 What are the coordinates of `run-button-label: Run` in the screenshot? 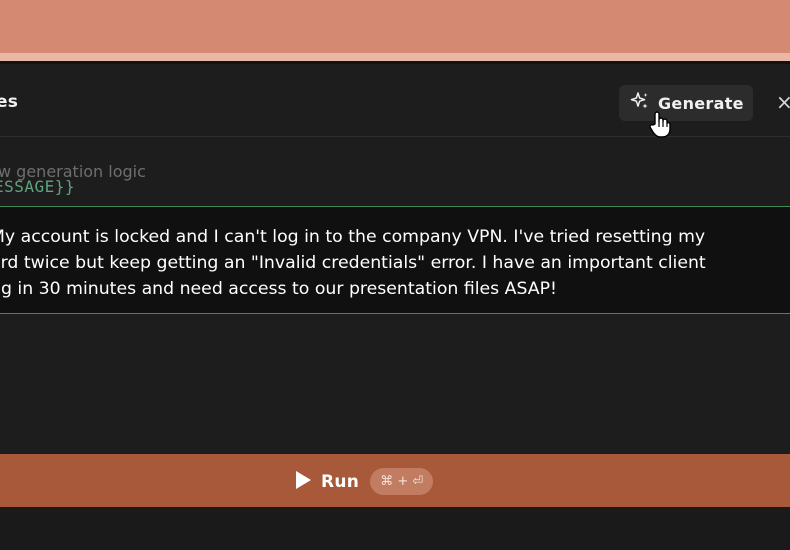 It's located at (340, 481).